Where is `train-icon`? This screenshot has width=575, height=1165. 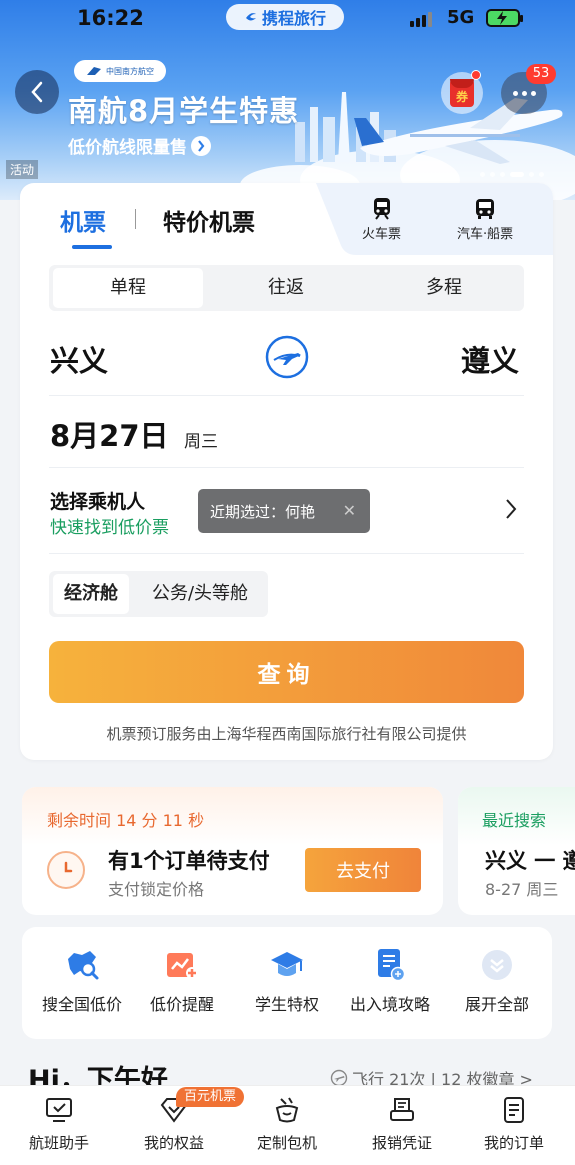
train-icon is located at coordinates (381, 209).